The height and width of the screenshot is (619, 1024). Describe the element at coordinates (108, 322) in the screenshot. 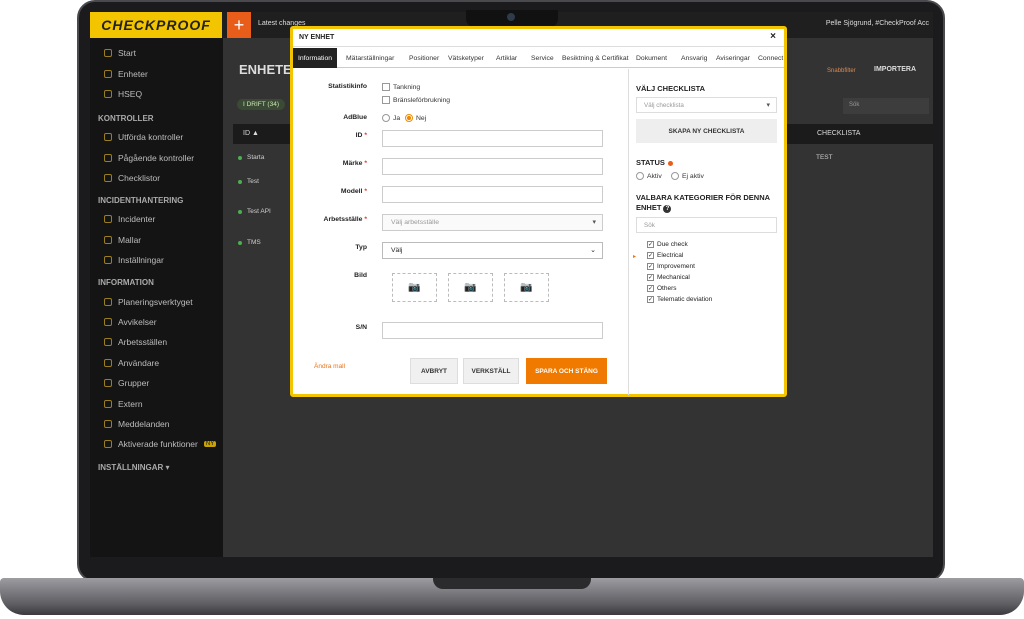

I see `warning-icon` at that location.